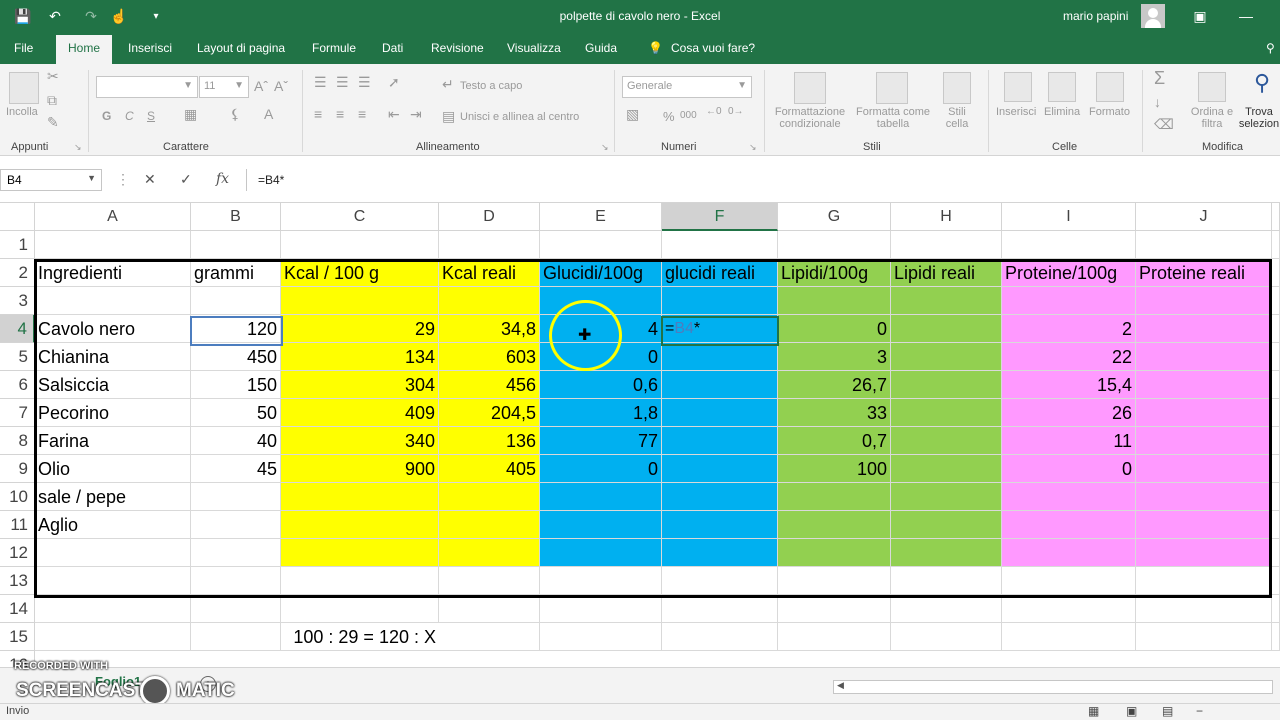  Describe the element at coordinates (52, 100) in the screenshot. I see `copy-icon: ⧉` at that location.